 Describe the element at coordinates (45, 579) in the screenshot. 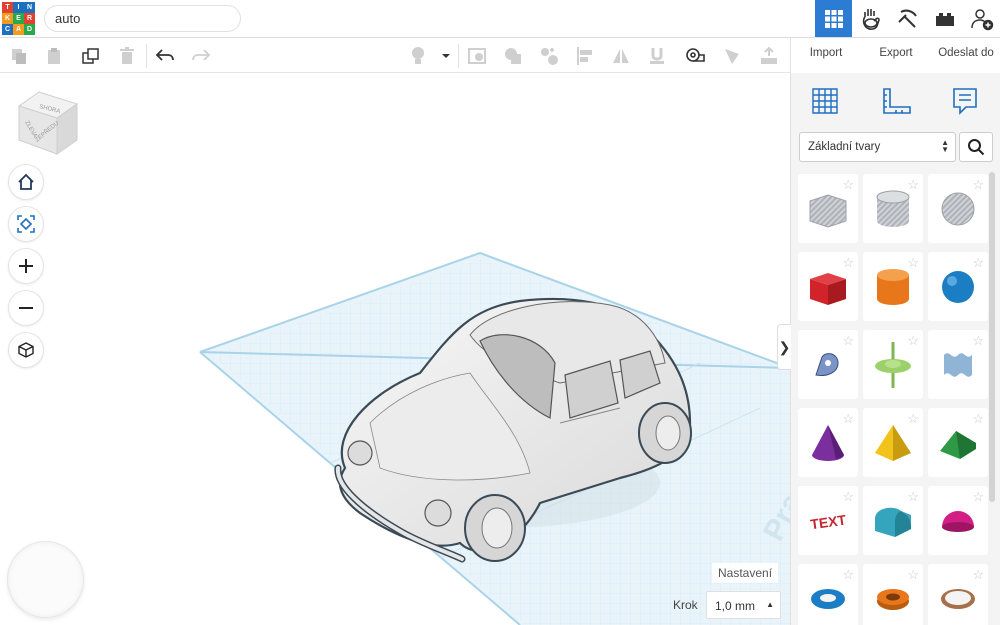

I see `view-joystick` at that location.